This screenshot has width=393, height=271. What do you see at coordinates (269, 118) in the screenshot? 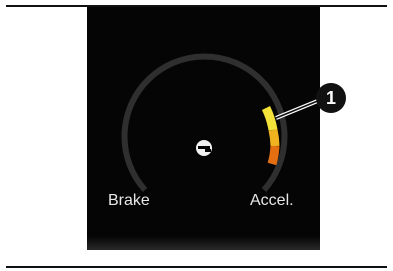
I see `accel-indicator-top` at bounding box center [269, 118].